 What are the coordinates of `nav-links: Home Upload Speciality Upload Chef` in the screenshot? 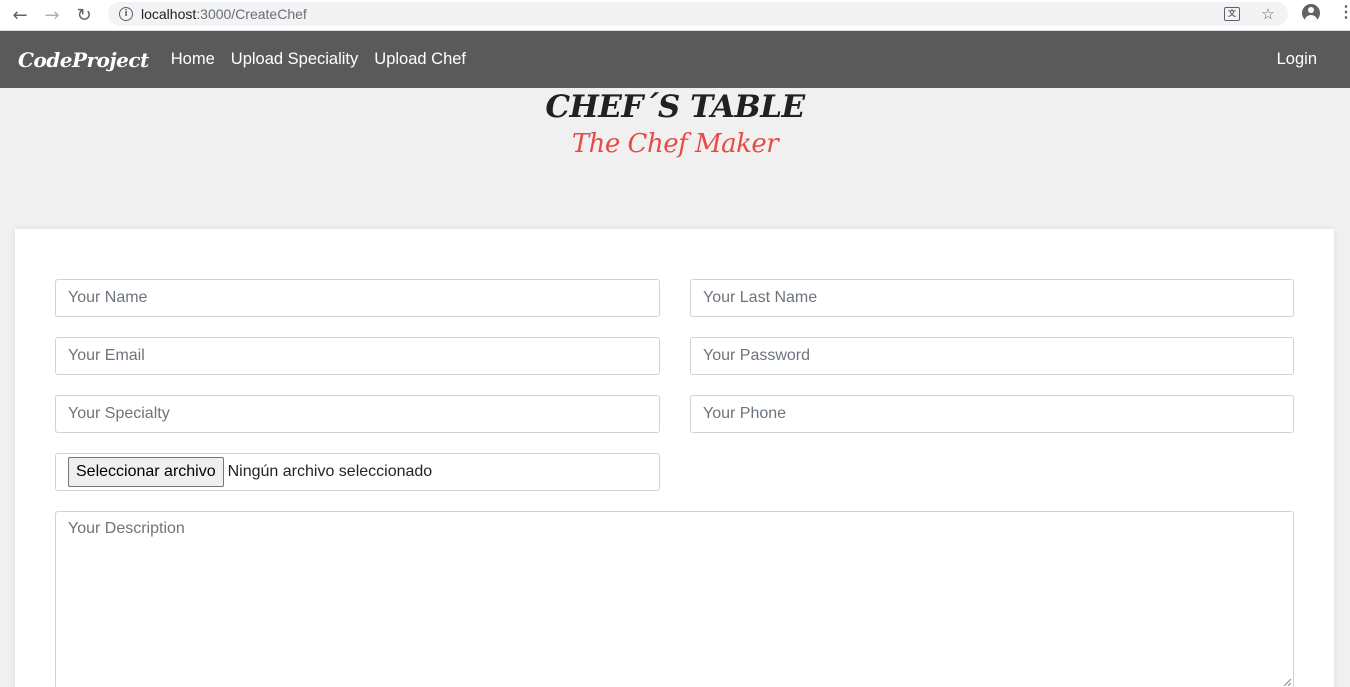 It's located at (326, 59).